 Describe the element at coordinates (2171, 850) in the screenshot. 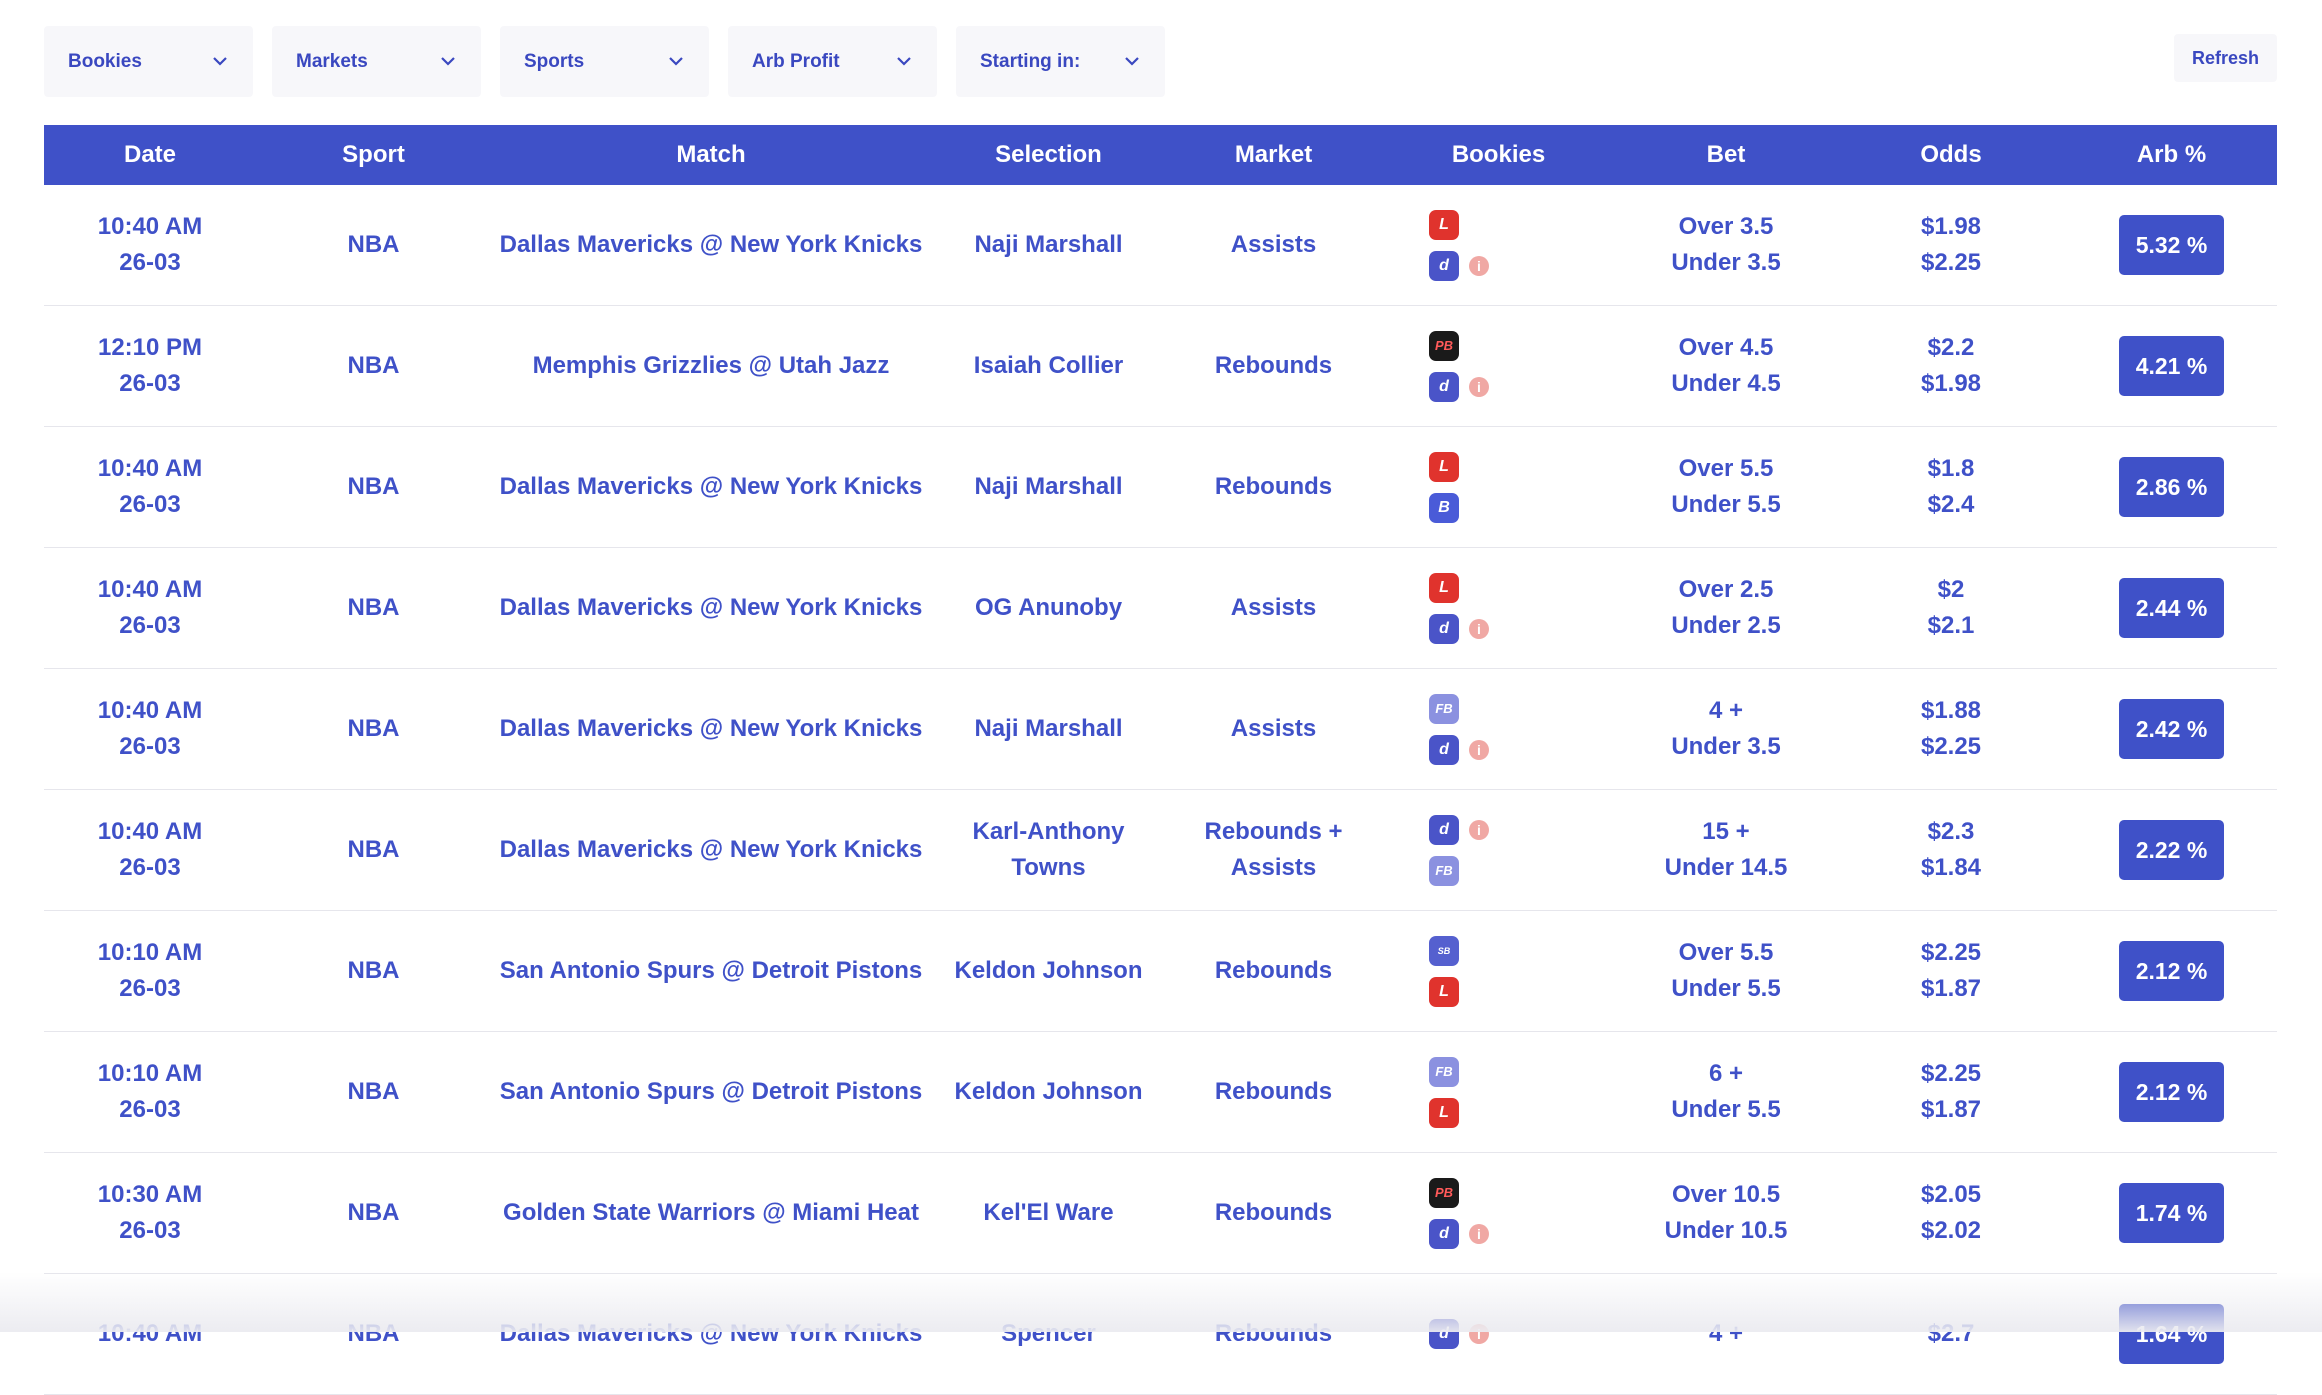

I see `arb-percent-button: 2.22 %` at that location.